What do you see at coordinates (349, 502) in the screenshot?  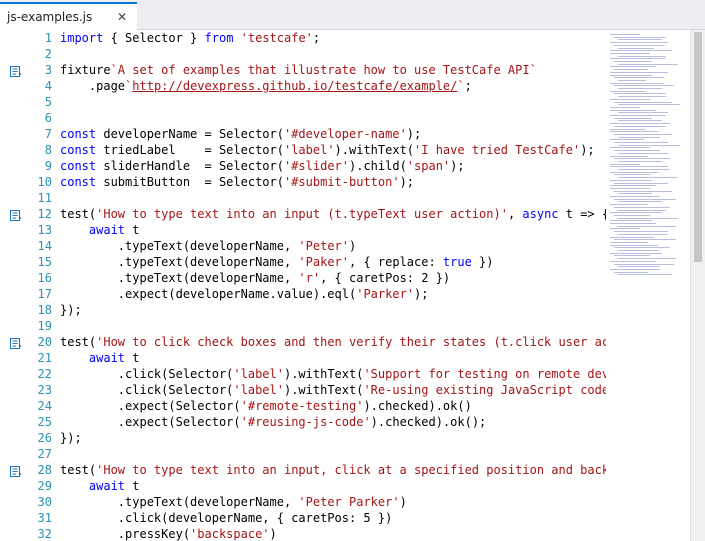 I see `string-token: 'Peter Parker'` at bounding box center [349, 502].